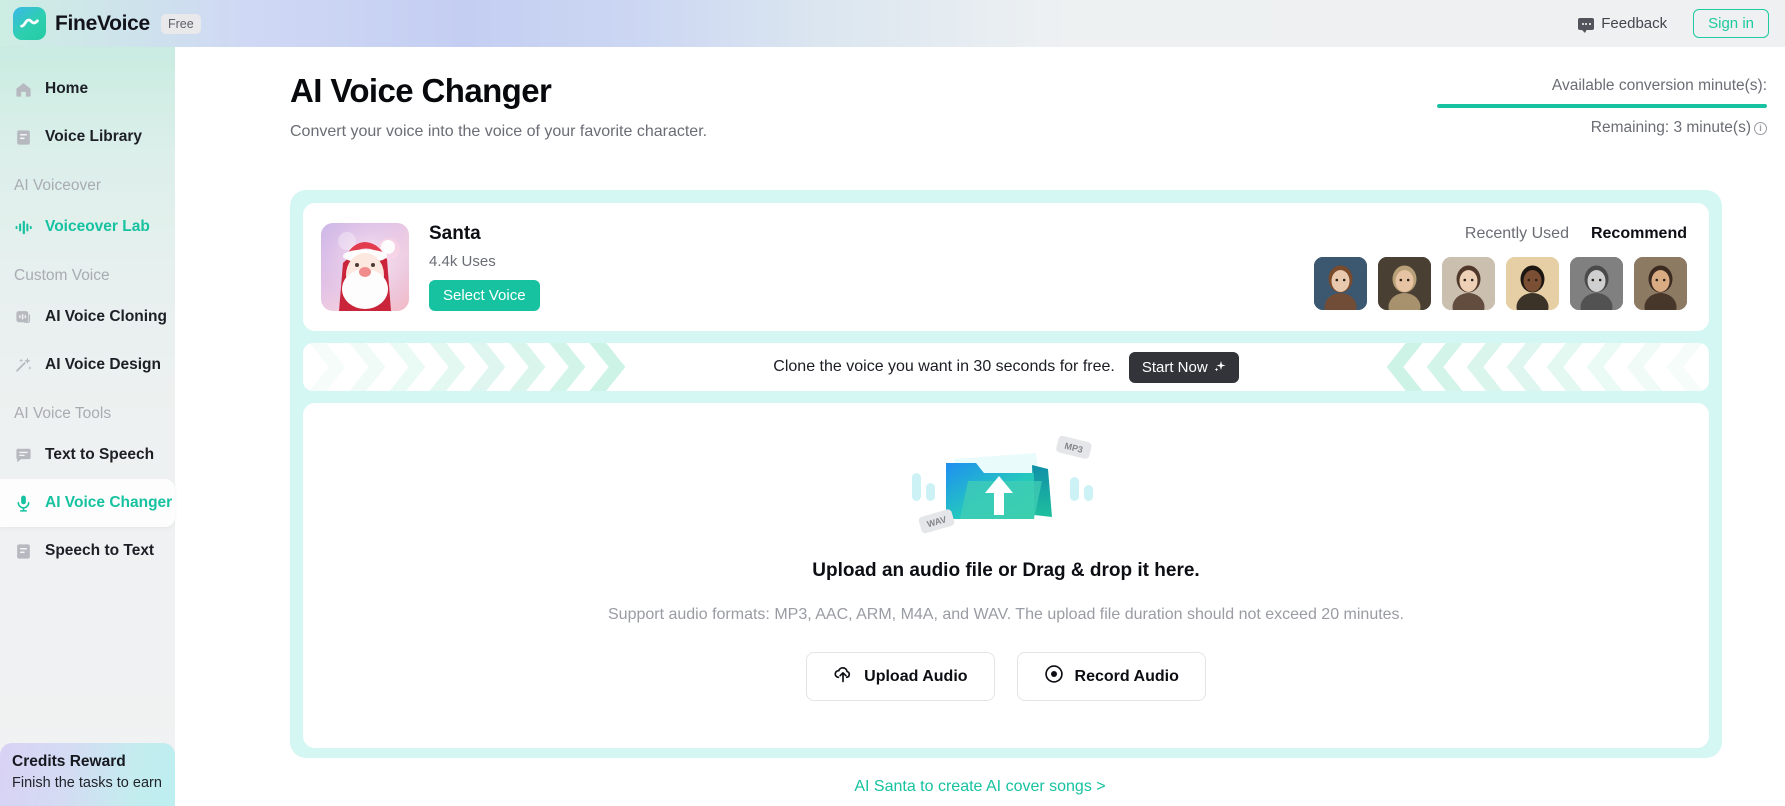 The width and height of the screenshot is (1785, 806). Describe the element at coordinates (1544, 367) in the screenshot. I see `chevron-pattern-right-icon` at that location.